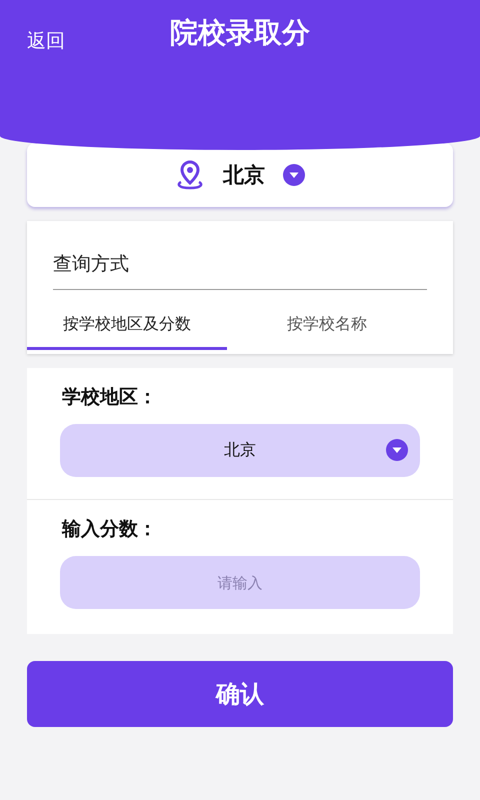 The image size is (480, 800). What do you see at coordinates (240, 694) in the screenshot?
I see `confirm-button: 确认` at bounding box center [240, 694].